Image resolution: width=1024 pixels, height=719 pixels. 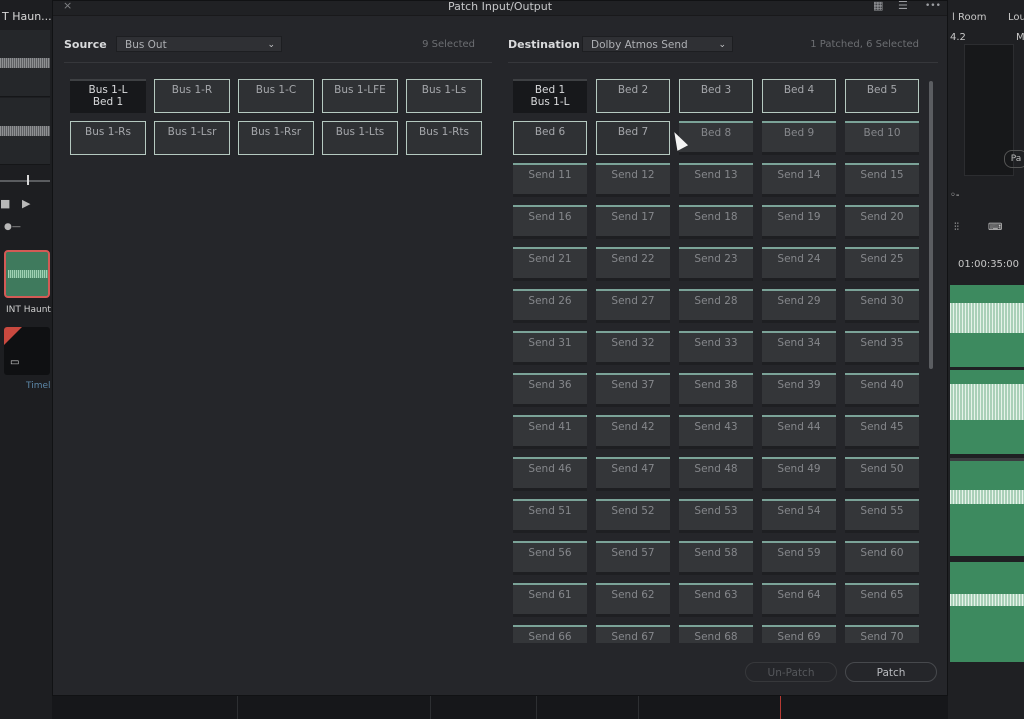 What do you see at coordinates (882, 600) in the screenshot?
I see `destination-patch-button: Send 65` at bounding box center [882, 600].